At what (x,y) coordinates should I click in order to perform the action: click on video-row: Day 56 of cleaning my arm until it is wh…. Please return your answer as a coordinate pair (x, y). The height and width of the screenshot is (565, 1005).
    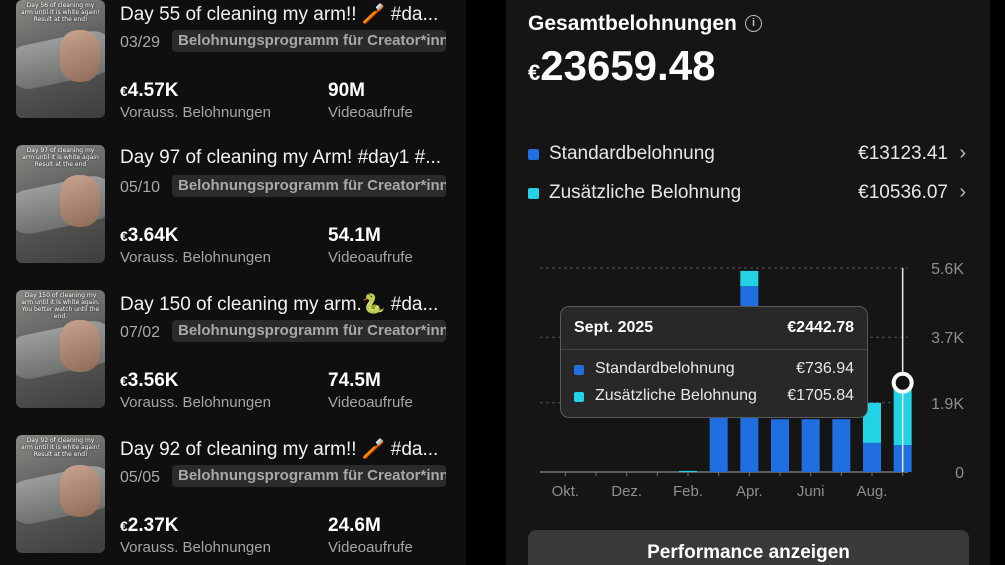
    Looking at the image, I should click on (233, 70).